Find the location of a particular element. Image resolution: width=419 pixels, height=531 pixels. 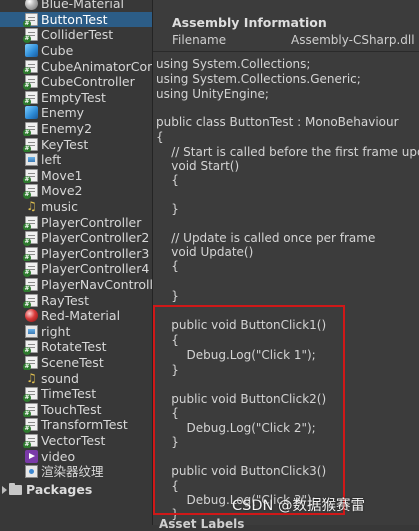

asset-labels-header: Asset Labels is located at coordinates (201, 524).